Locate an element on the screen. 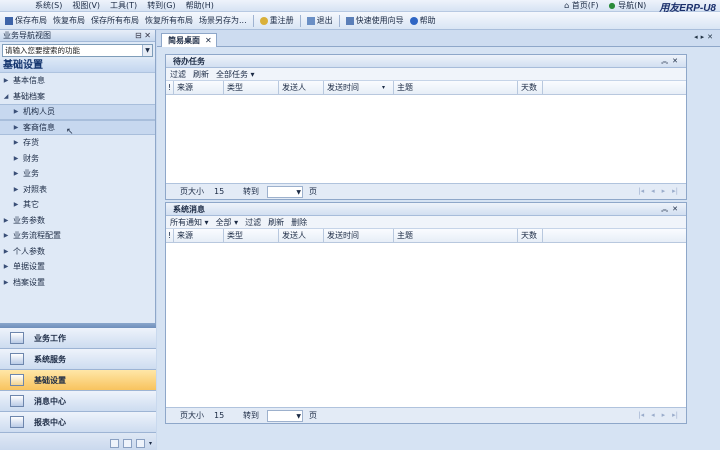 This screenshot has height=450, width=720. nav-link: ● 导航(N) is located at coordinates (628, 6).